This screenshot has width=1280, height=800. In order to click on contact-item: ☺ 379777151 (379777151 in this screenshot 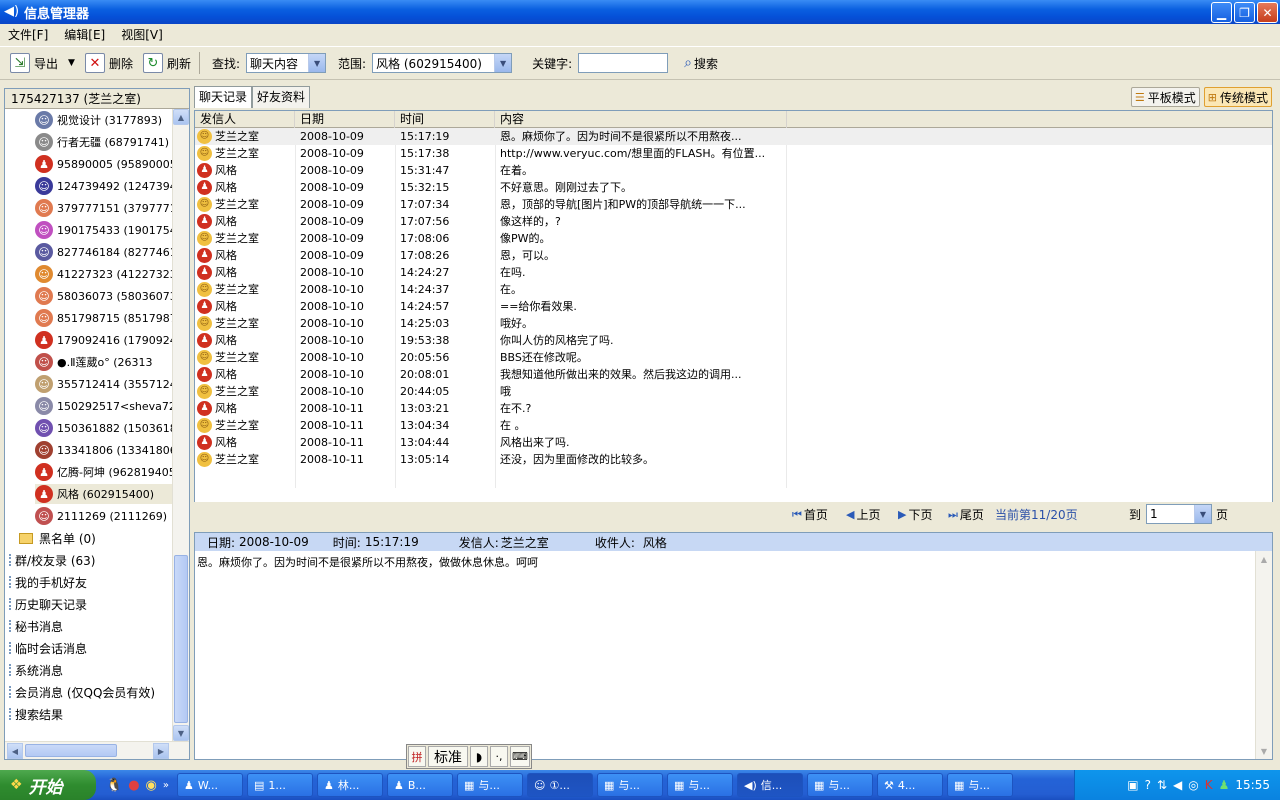, I will do `click(104, 208)`.